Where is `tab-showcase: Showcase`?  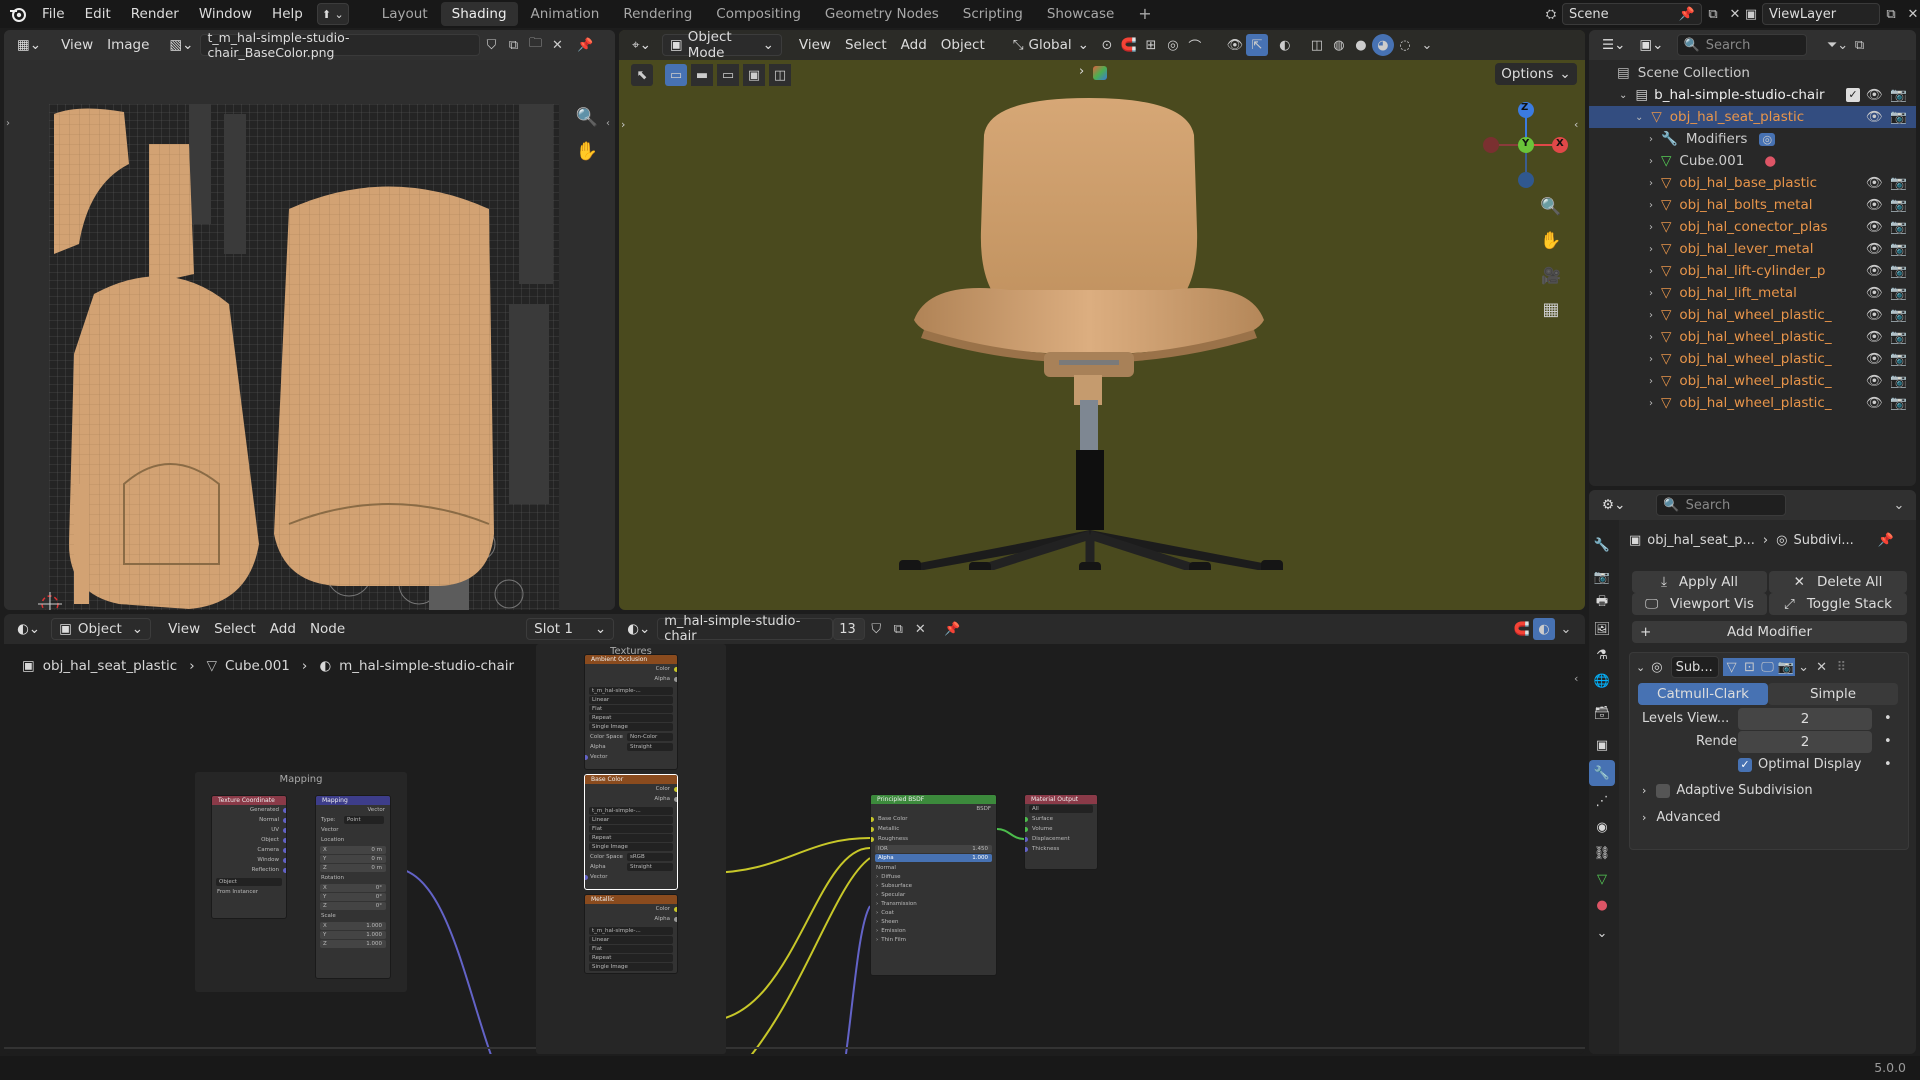 tab-showcase: Showcase is located at coordinates (1080, 14).